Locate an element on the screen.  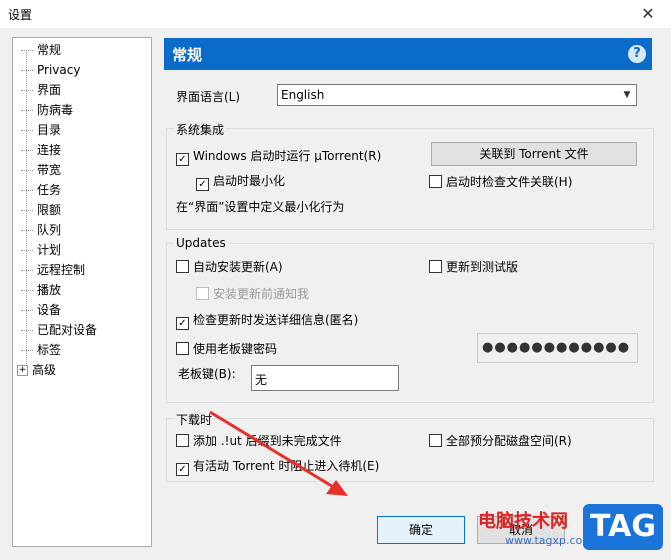
annotation-arrow is located at coordinates (278, 453).